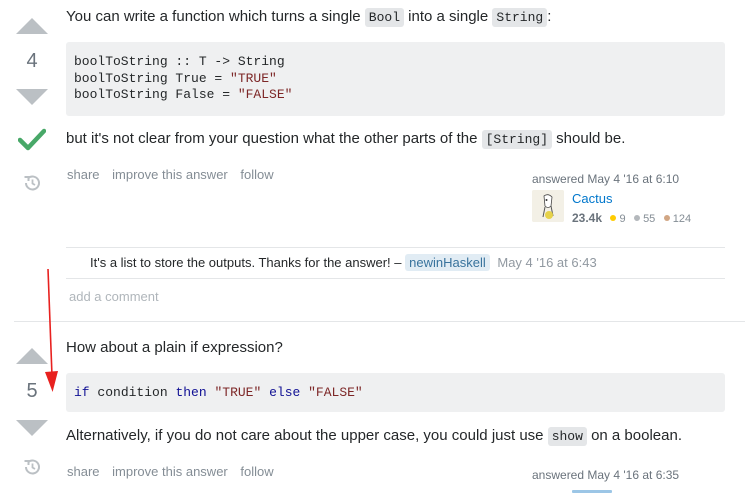 The width and height of the screenshot is (745, 493). I want to click on bronze-badges: 124, so click(677, 219).